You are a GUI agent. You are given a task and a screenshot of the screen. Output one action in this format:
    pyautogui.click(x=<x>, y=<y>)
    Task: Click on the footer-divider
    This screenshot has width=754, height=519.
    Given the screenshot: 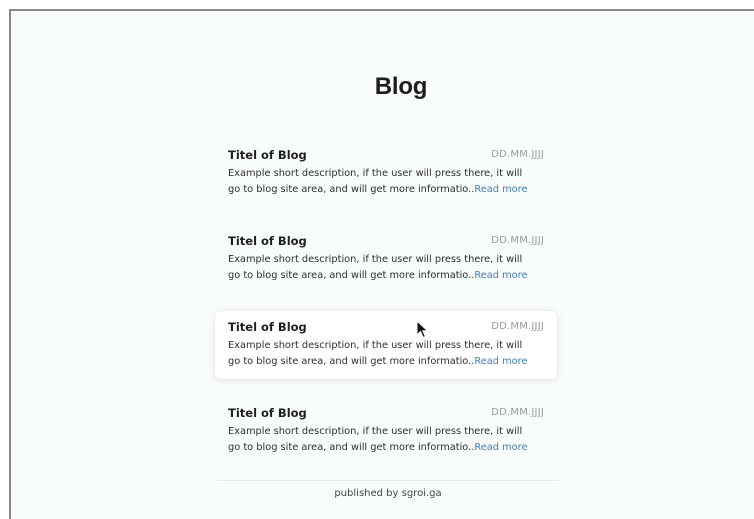 What is the action you would take?
    pyautogui.click(x=388, y=480)
    